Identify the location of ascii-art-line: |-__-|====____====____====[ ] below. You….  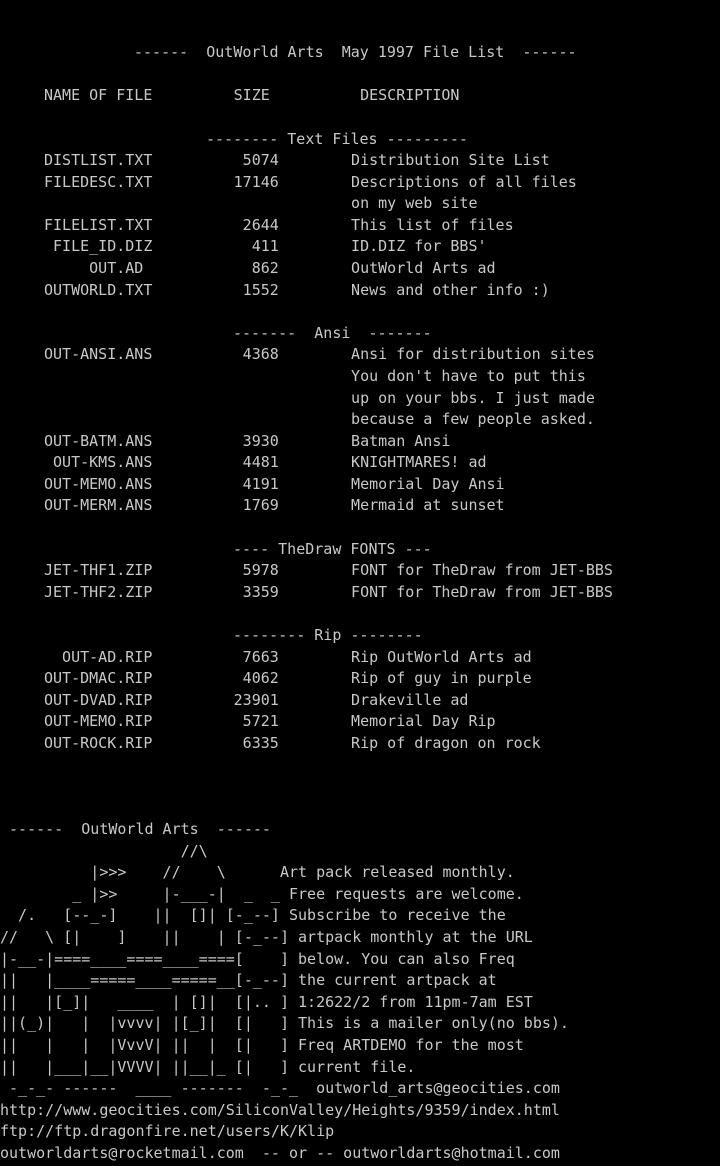
(257, 959).